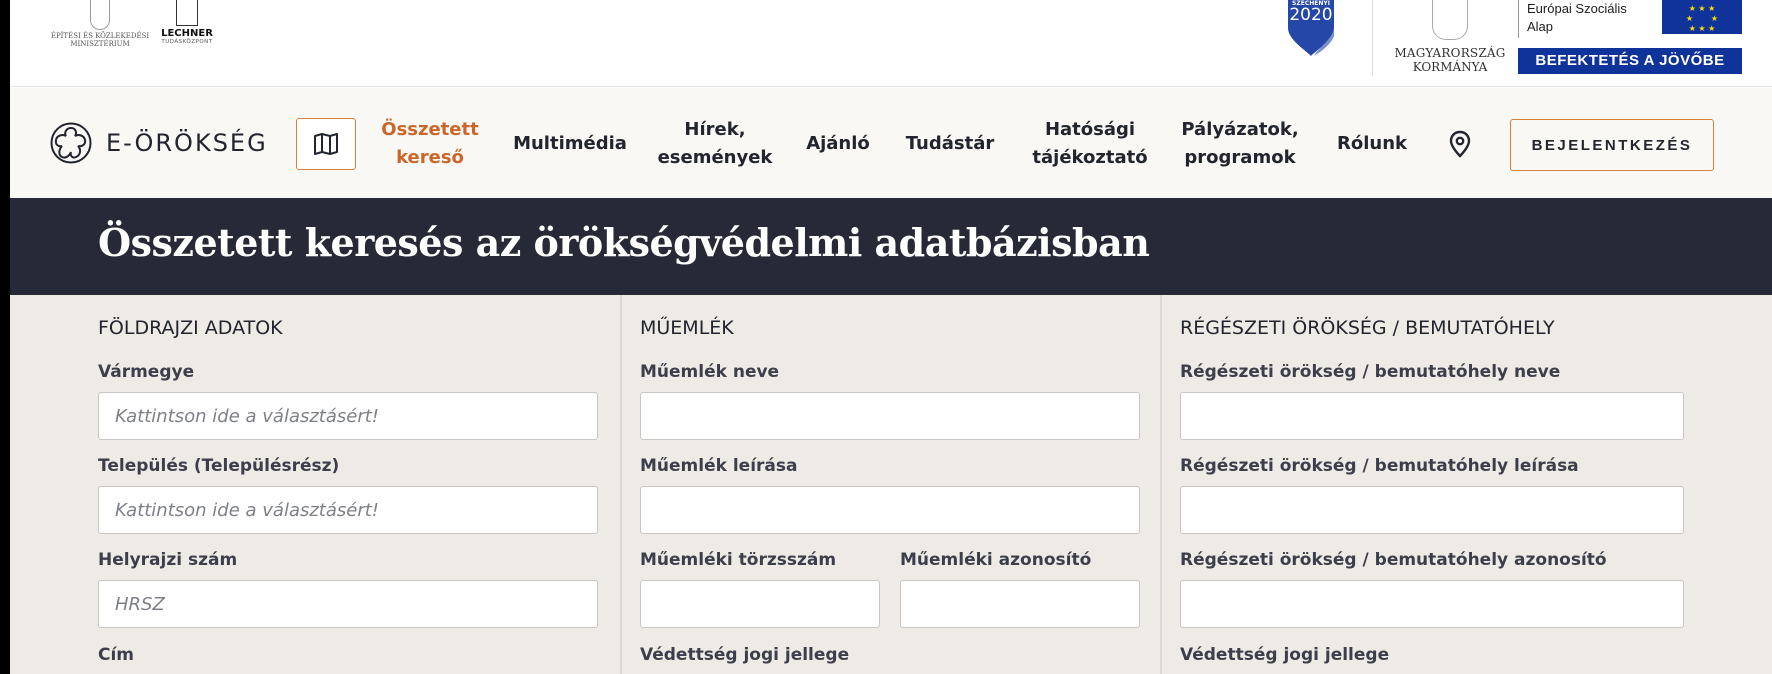  What do you see at coordinates (890, 510) in the screenshot?
I see `monument-description-input` at bounding box center [890, 510].